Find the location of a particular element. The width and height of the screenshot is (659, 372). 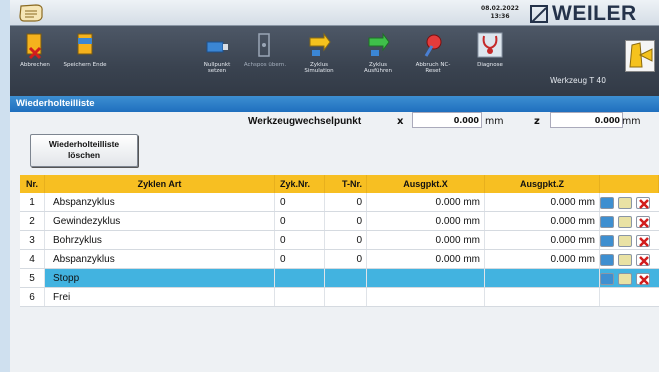

abort-button: Abbrechen is located at coordinates (35, 59).